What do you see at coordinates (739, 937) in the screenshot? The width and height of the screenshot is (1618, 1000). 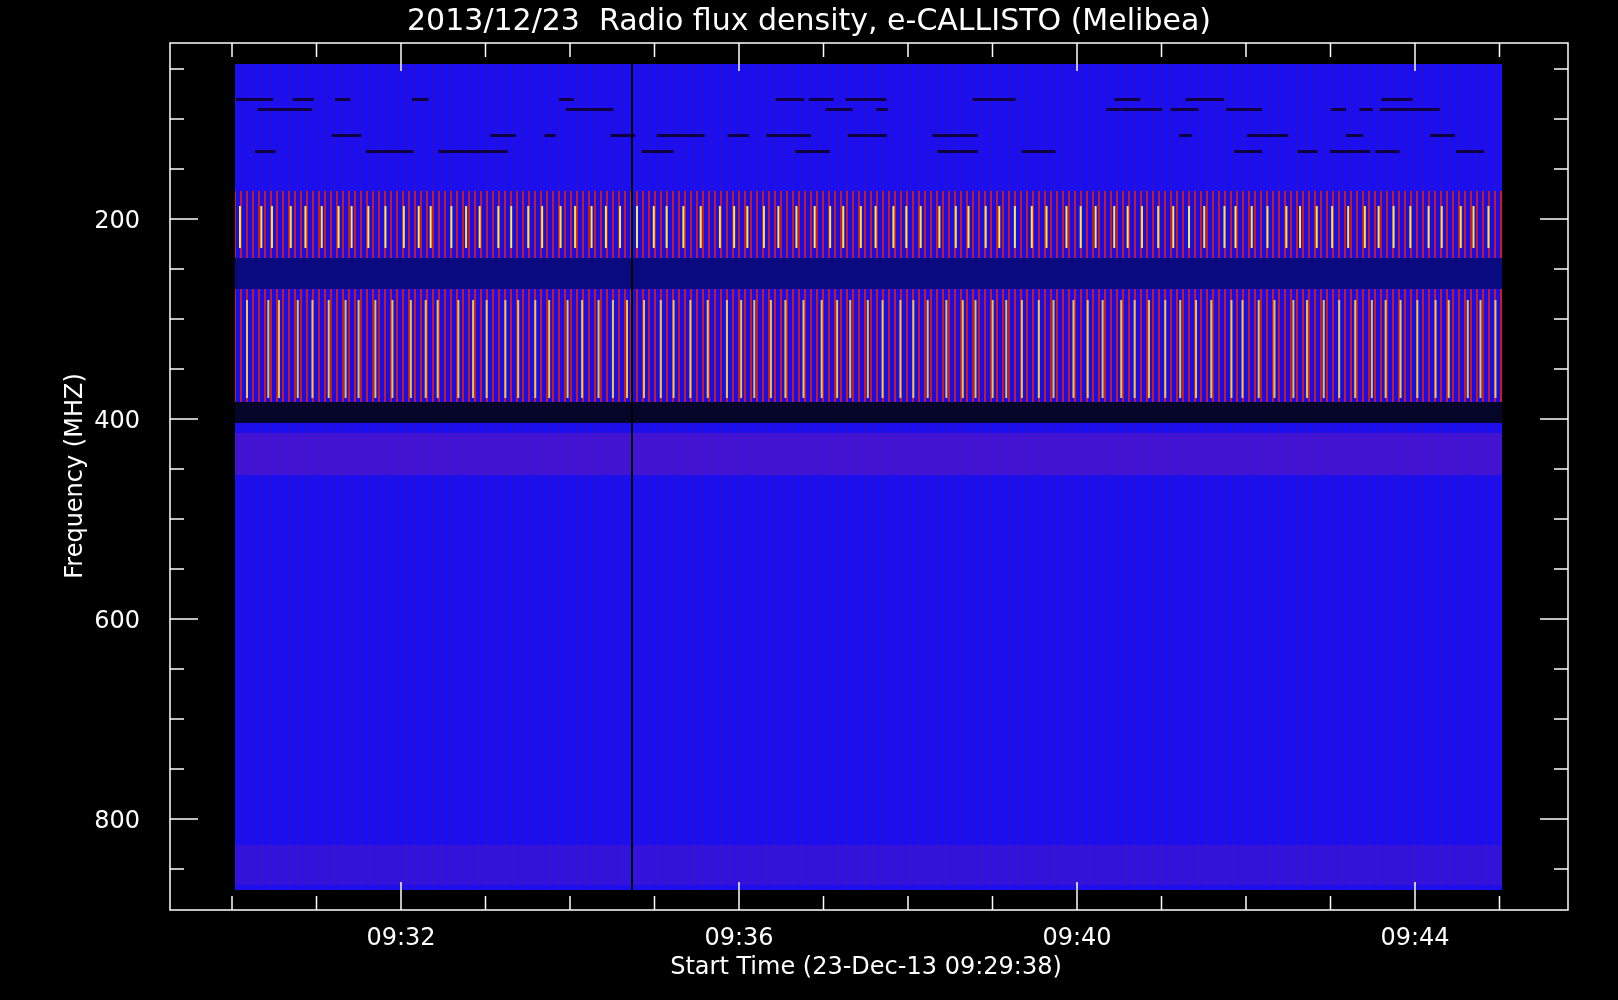 I see `tick-label: 09:36` at bounding box center [739, 937].